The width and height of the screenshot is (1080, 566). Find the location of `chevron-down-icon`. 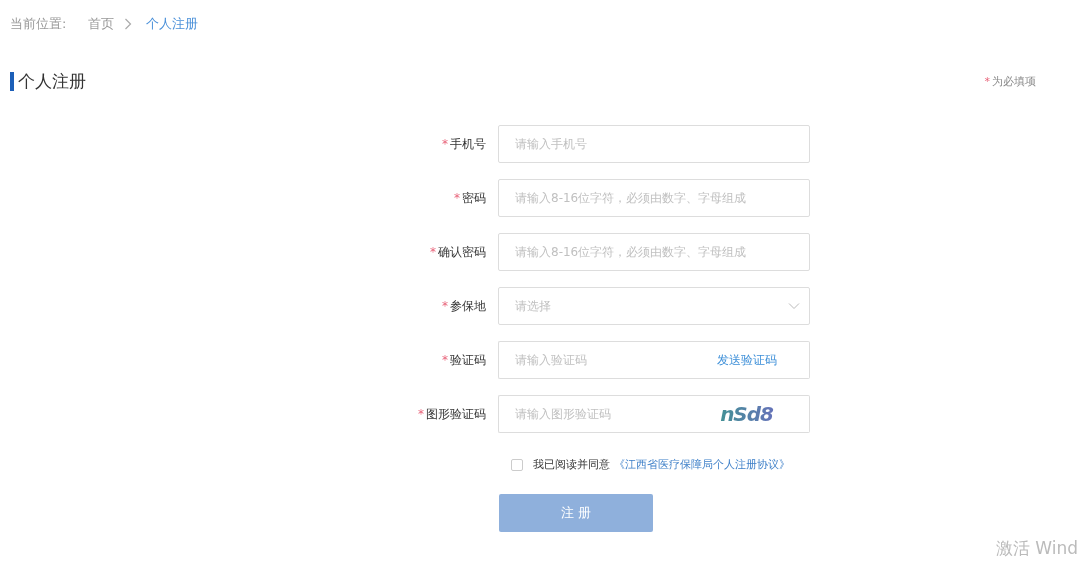

chevron-down-icon is located at coordinates (794, 306).